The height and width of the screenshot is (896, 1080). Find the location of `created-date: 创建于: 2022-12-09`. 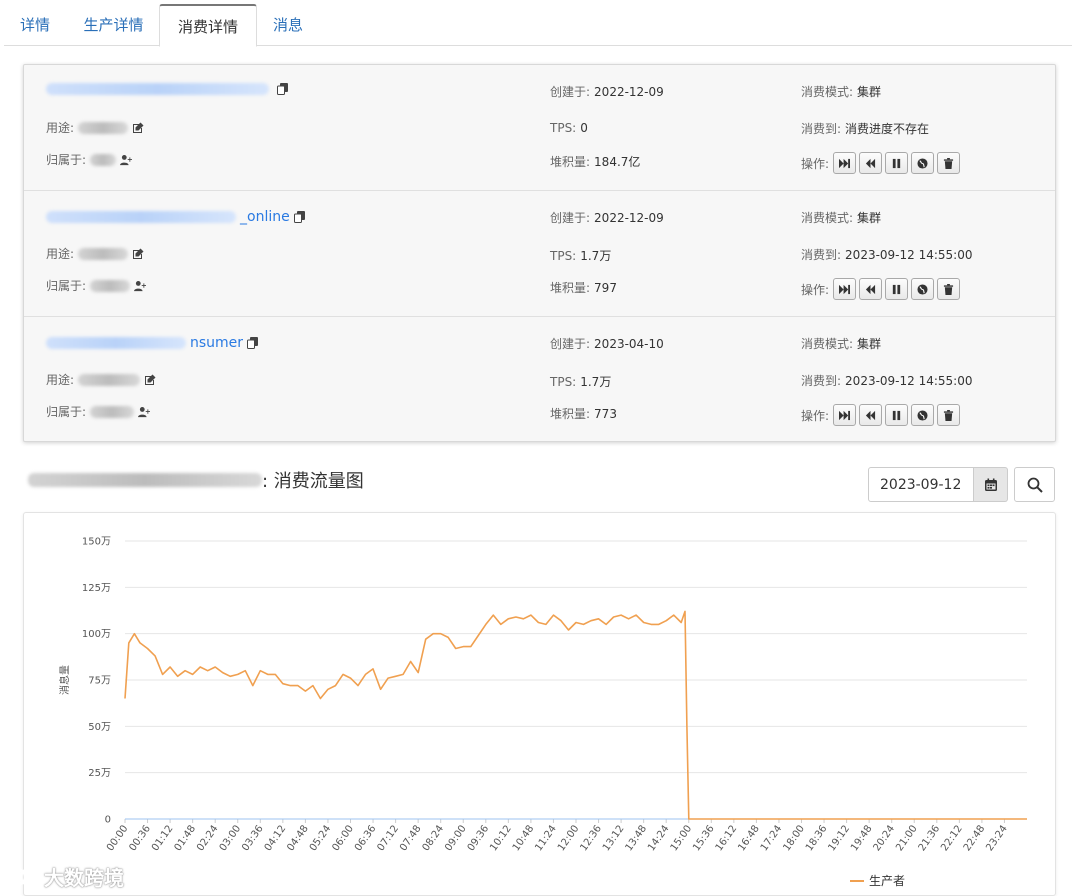

created-date: 创建于: 2022-12-09 is located at coordinates (607, 218).